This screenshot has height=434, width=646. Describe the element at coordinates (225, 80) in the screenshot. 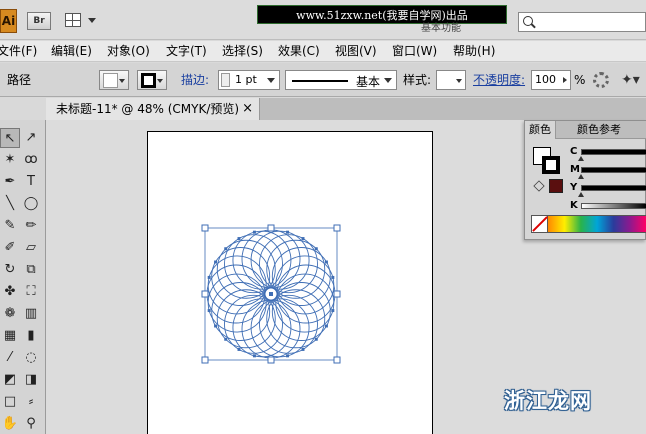

I see `stroke-weight-stepper` at that location.